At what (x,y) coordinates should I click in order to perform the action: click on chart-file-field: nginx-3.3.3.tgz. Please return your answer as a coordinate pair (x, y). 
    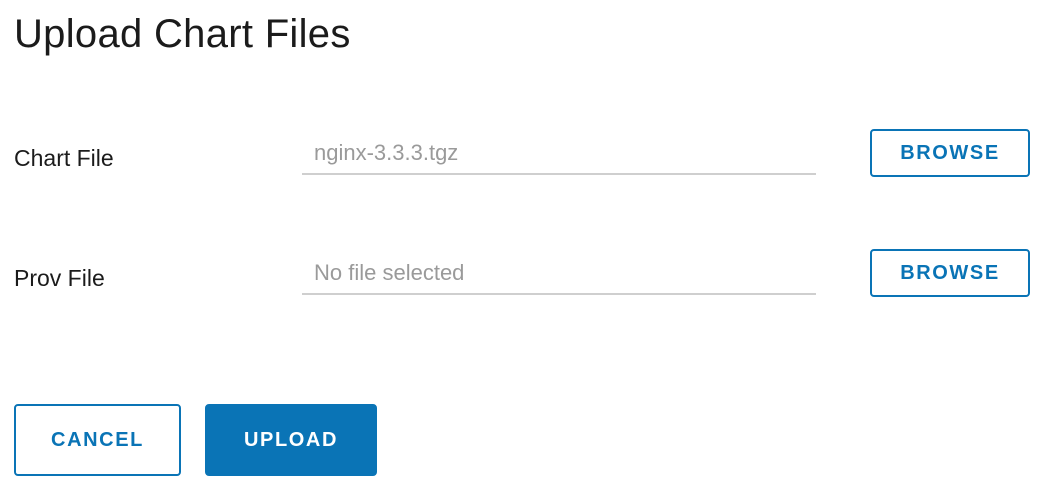
    Looking at the image, I should click on (559, 156).